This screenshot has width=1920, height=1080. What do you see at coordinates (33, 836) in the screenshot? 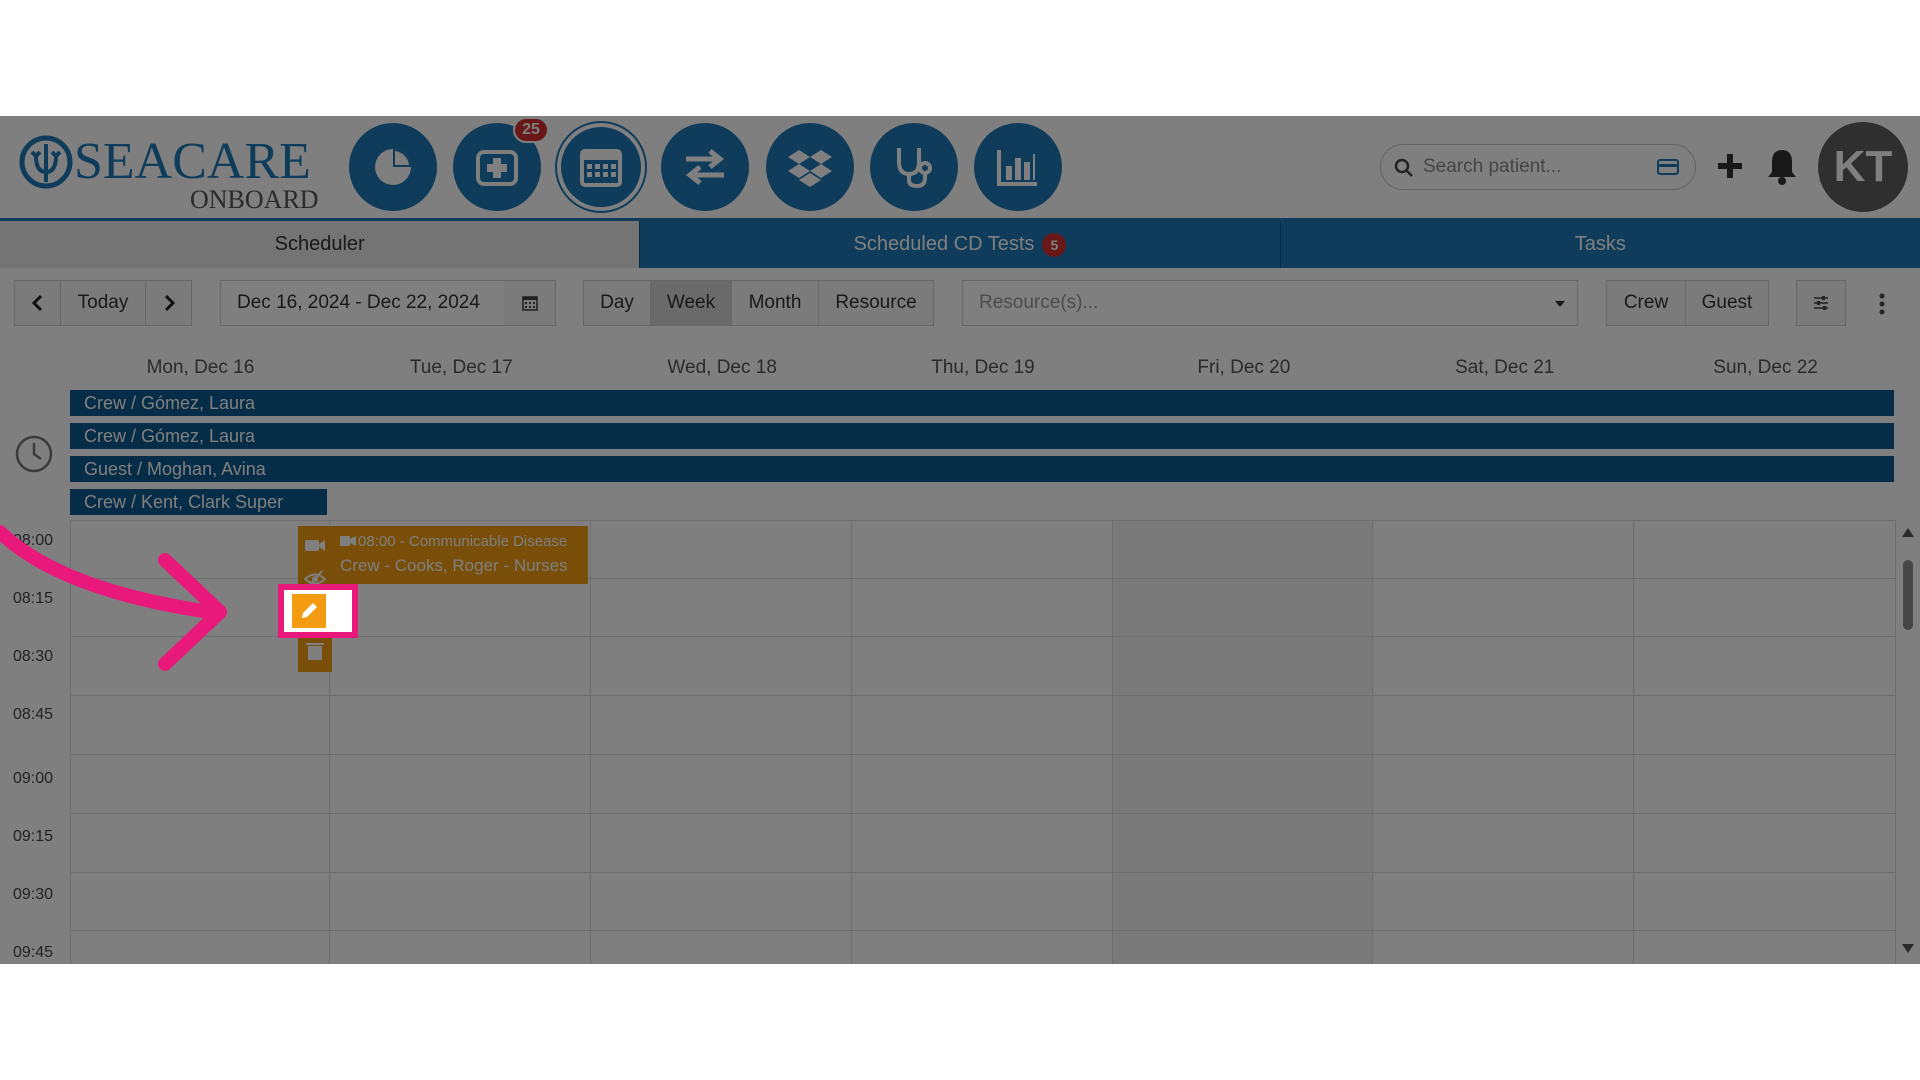
I see `time-label: 09:15` at bounding box center [33, 836].